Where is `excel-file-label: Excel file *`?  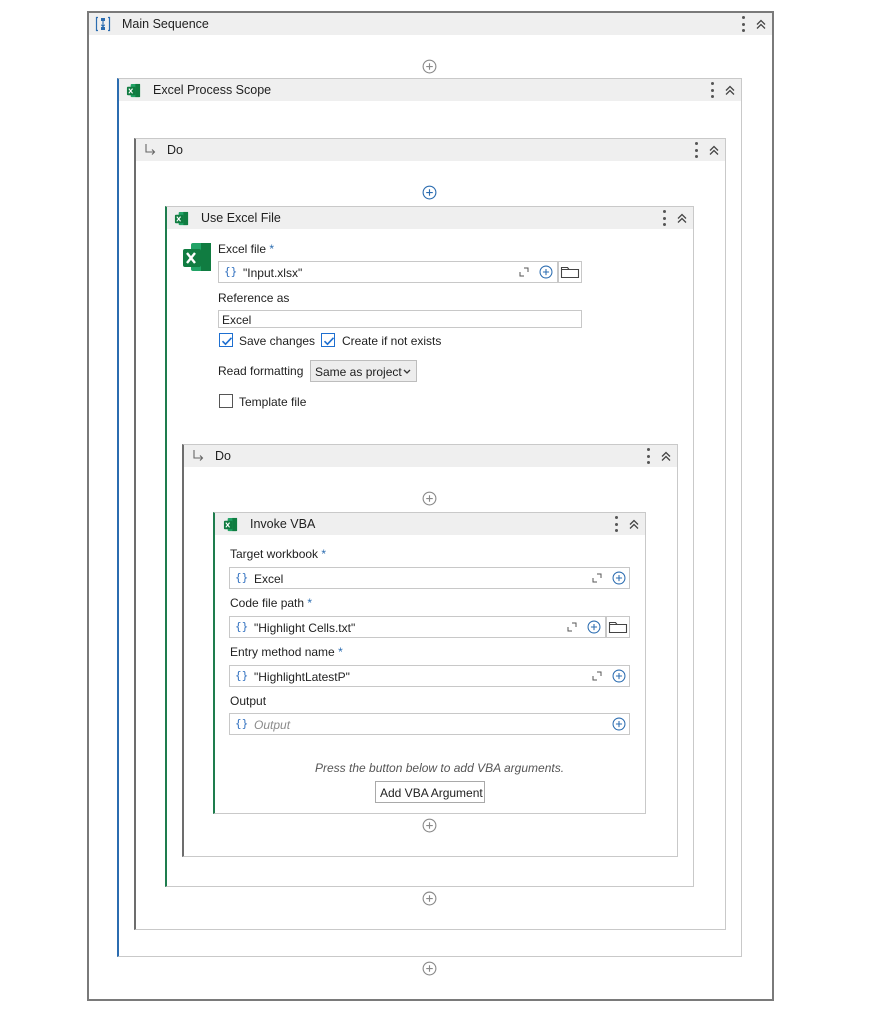 excel-file-label: Excel file * is located at coordinates (246, 249).